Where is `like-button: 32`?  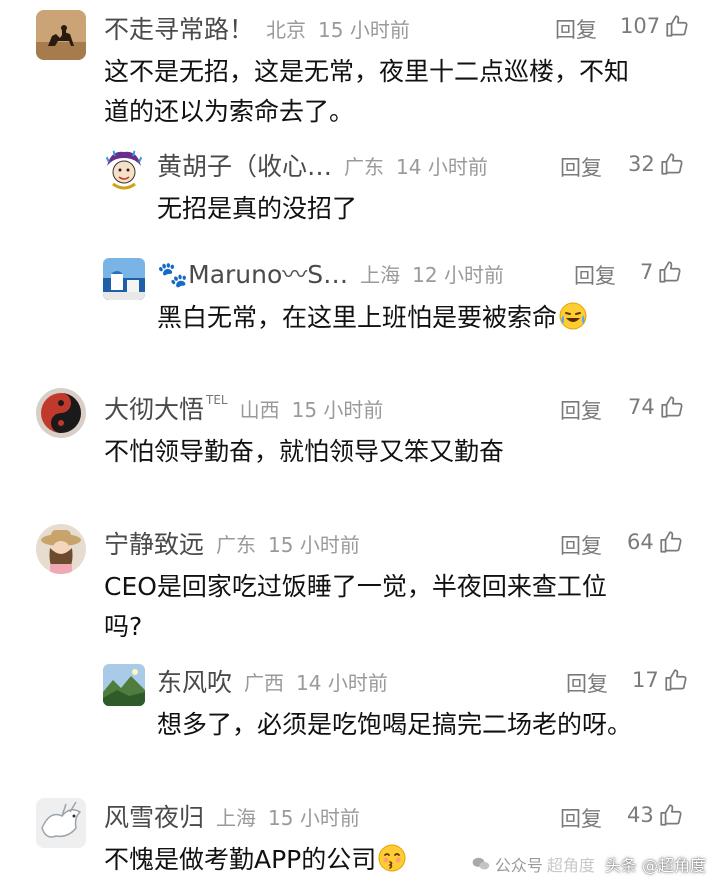
like-button: 32 is located at coordinates (656, 164).